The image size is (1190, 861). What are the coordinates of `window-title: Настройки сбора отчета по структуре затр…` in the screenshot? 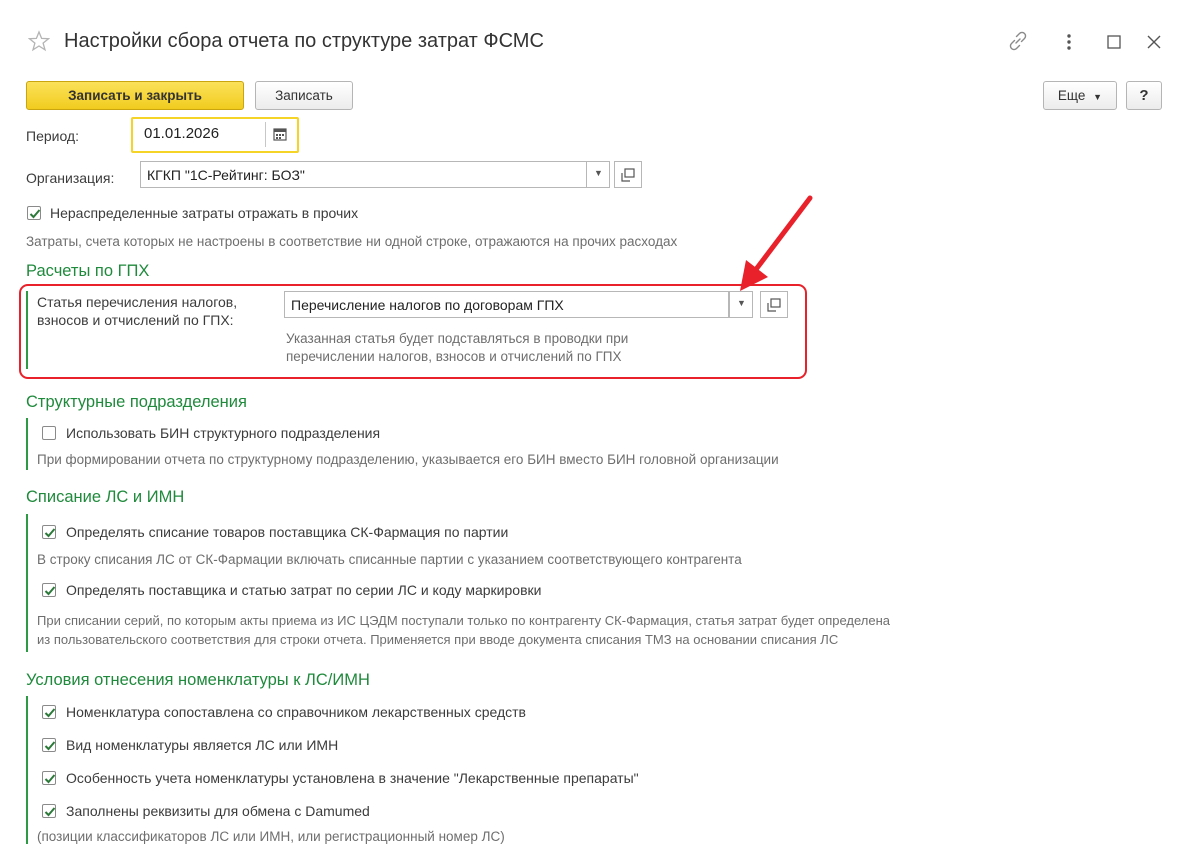 It's located at (304, 41).